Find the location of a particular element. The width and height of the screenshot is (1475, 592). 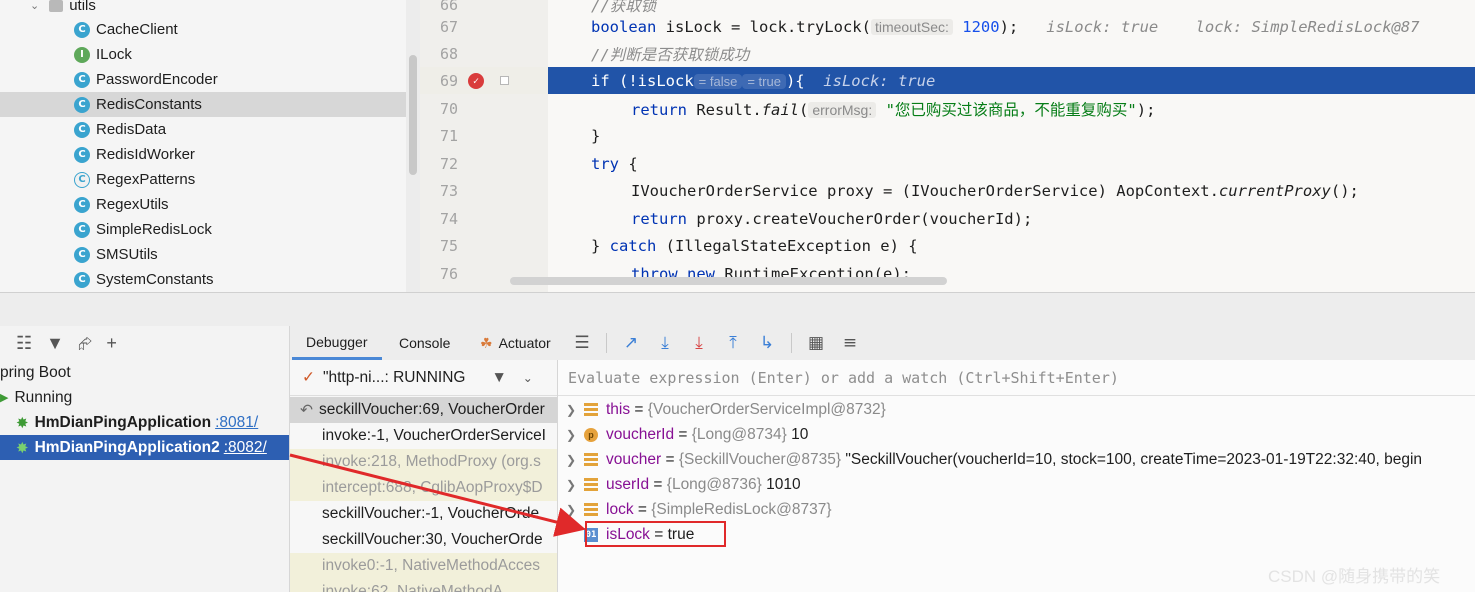

code-fragment: proxy.createVoucherOrder(voucherId); is located at coordinates (860, 218).